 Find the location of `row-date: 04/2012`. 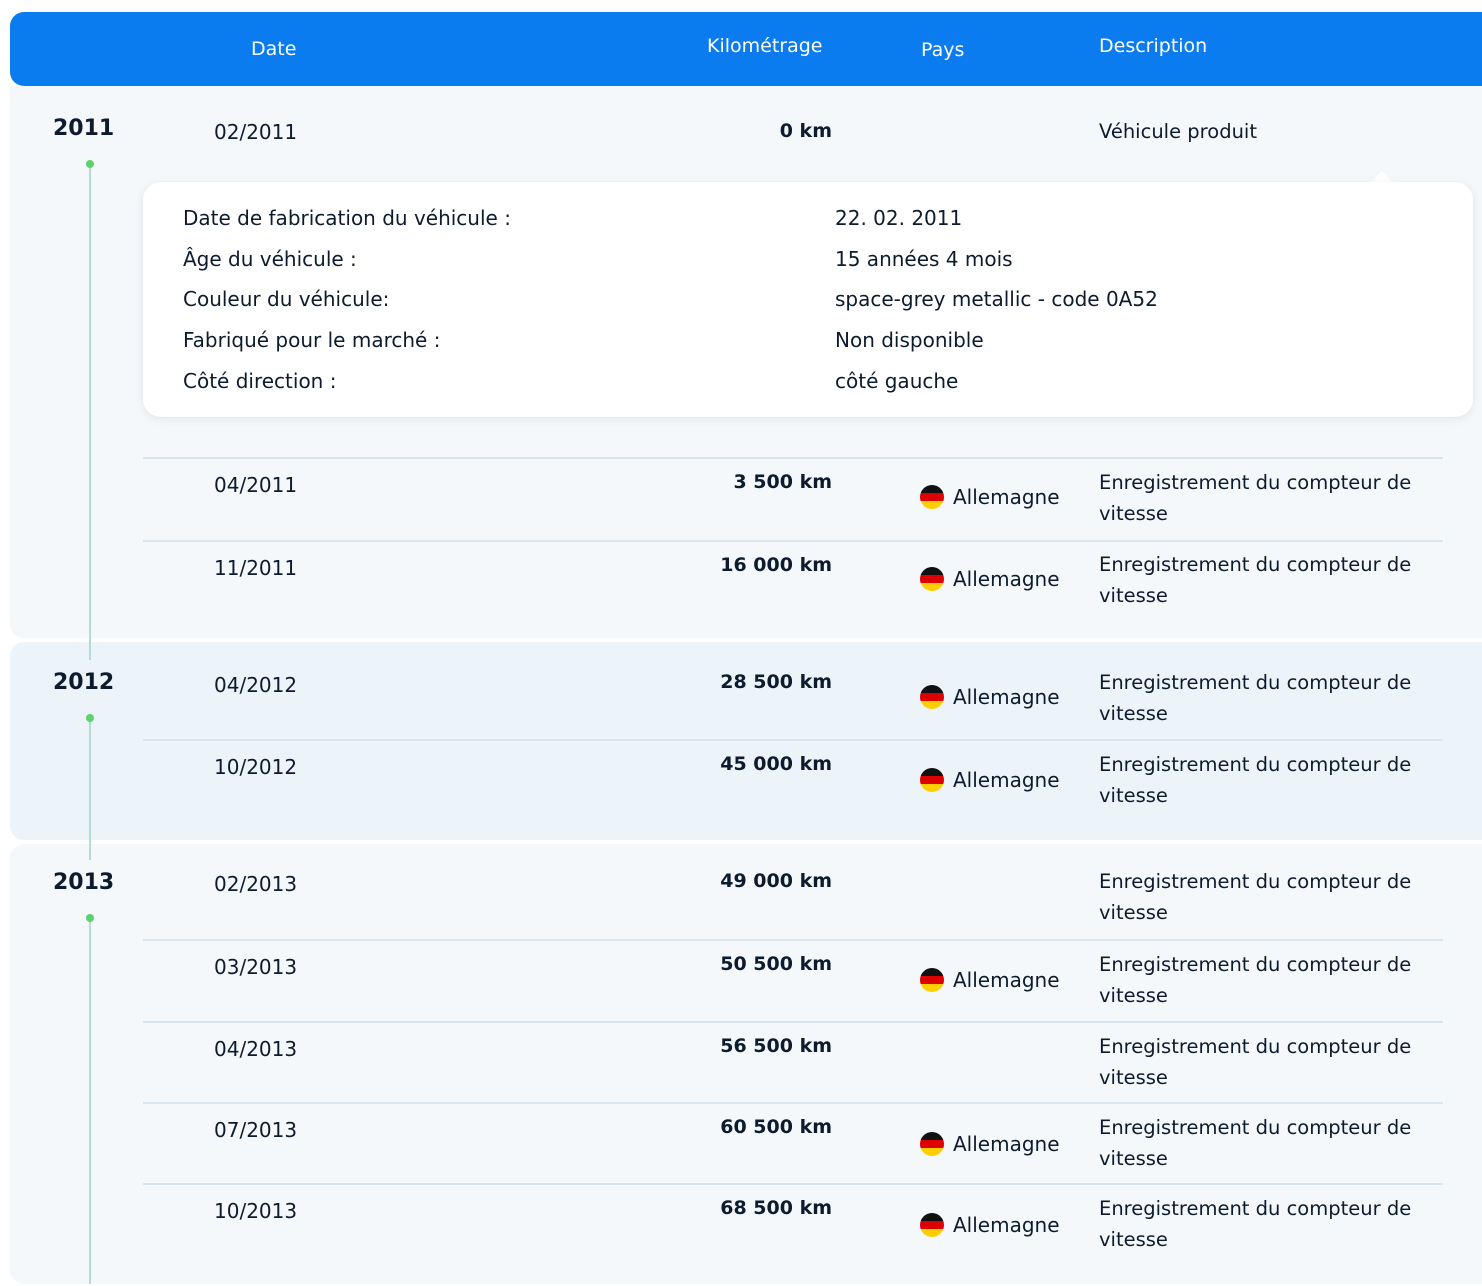

row-date: 04/2012 is located at coordinates (256, 685).